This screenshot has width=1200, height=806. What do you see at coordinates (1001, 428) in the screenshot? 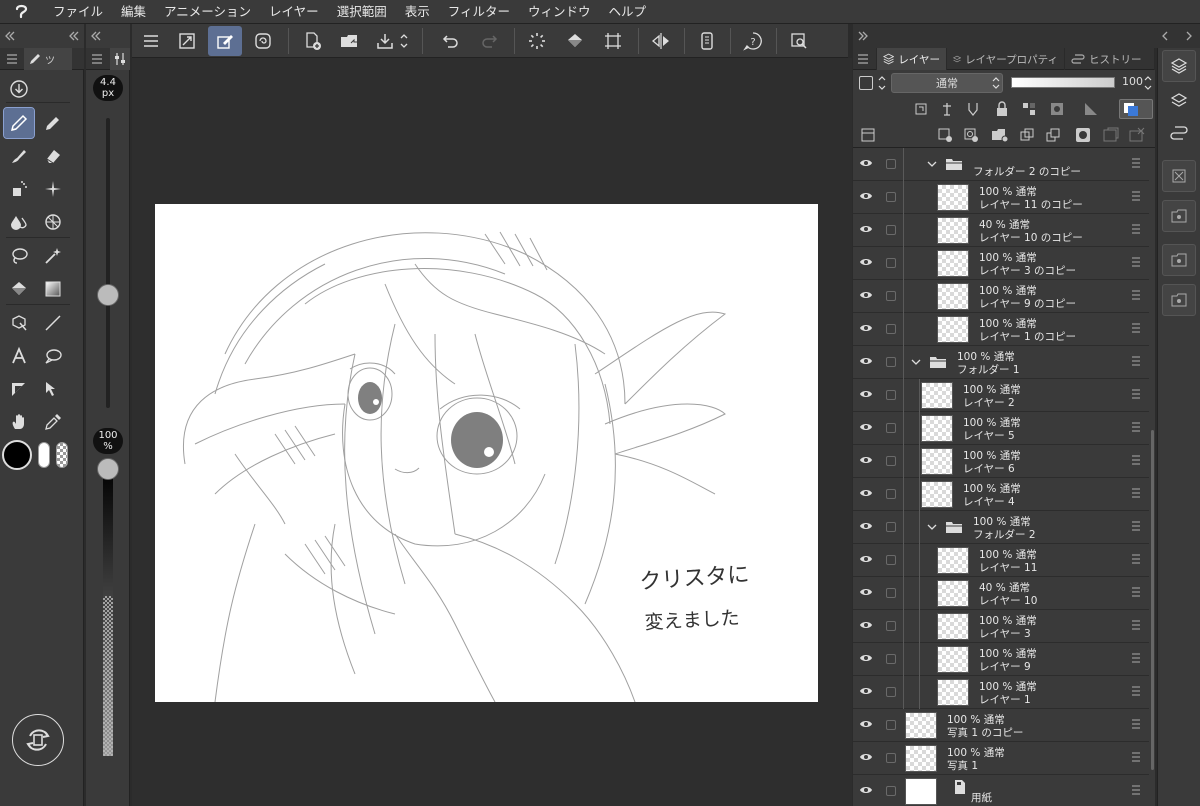
I see `layer-row: 100 % 通常 レイヤー 5` at bounding box center [1001, 428].